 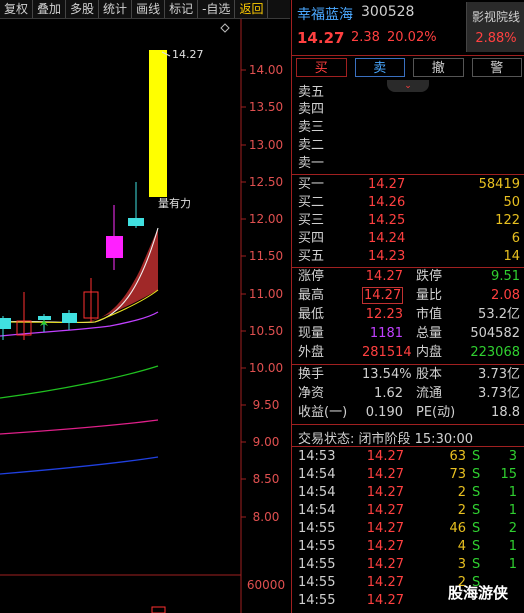 I want to click on stats-row: 涨停 14.27 跌停 9.51, so click(x=409, y=276).